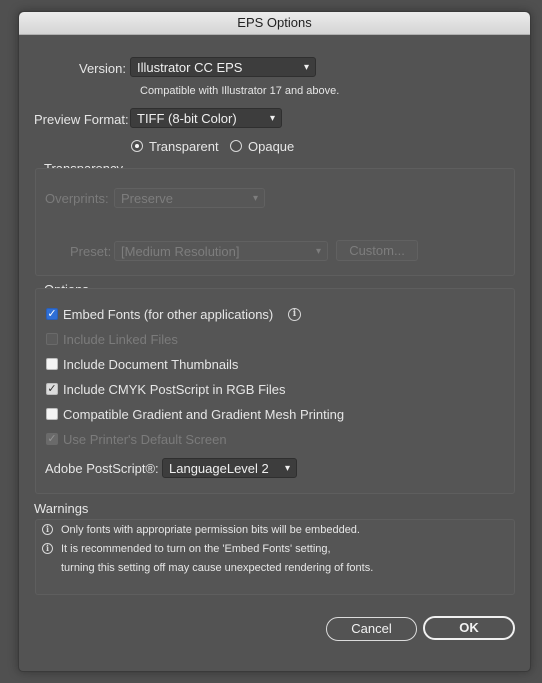 This screenshot has height=683, width=542. I want to click on version-dropdown: Illustrator CC EPS ▾, so click(223, 67).